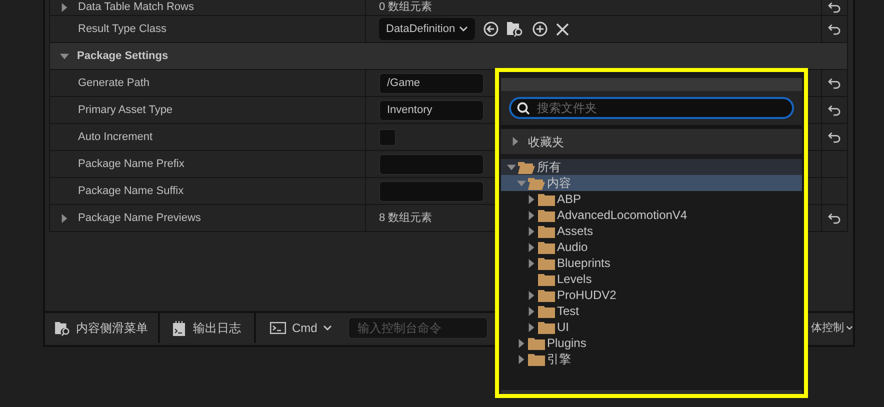  I want to click on array-count: 8 数组元素, so click(405, 218).